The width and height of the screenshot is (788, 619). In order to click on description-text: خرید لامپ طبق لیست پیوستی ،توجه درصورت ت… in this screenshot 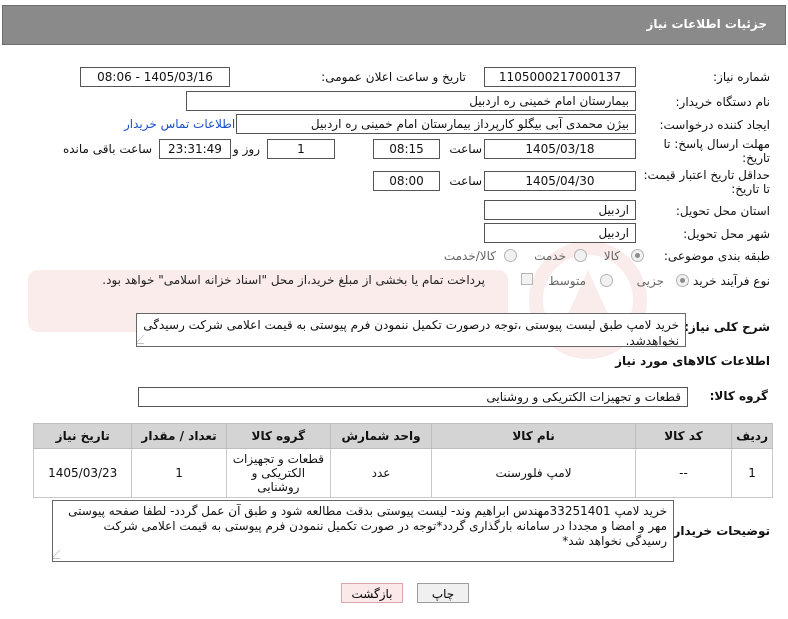, I will do `click(411, 332)`.